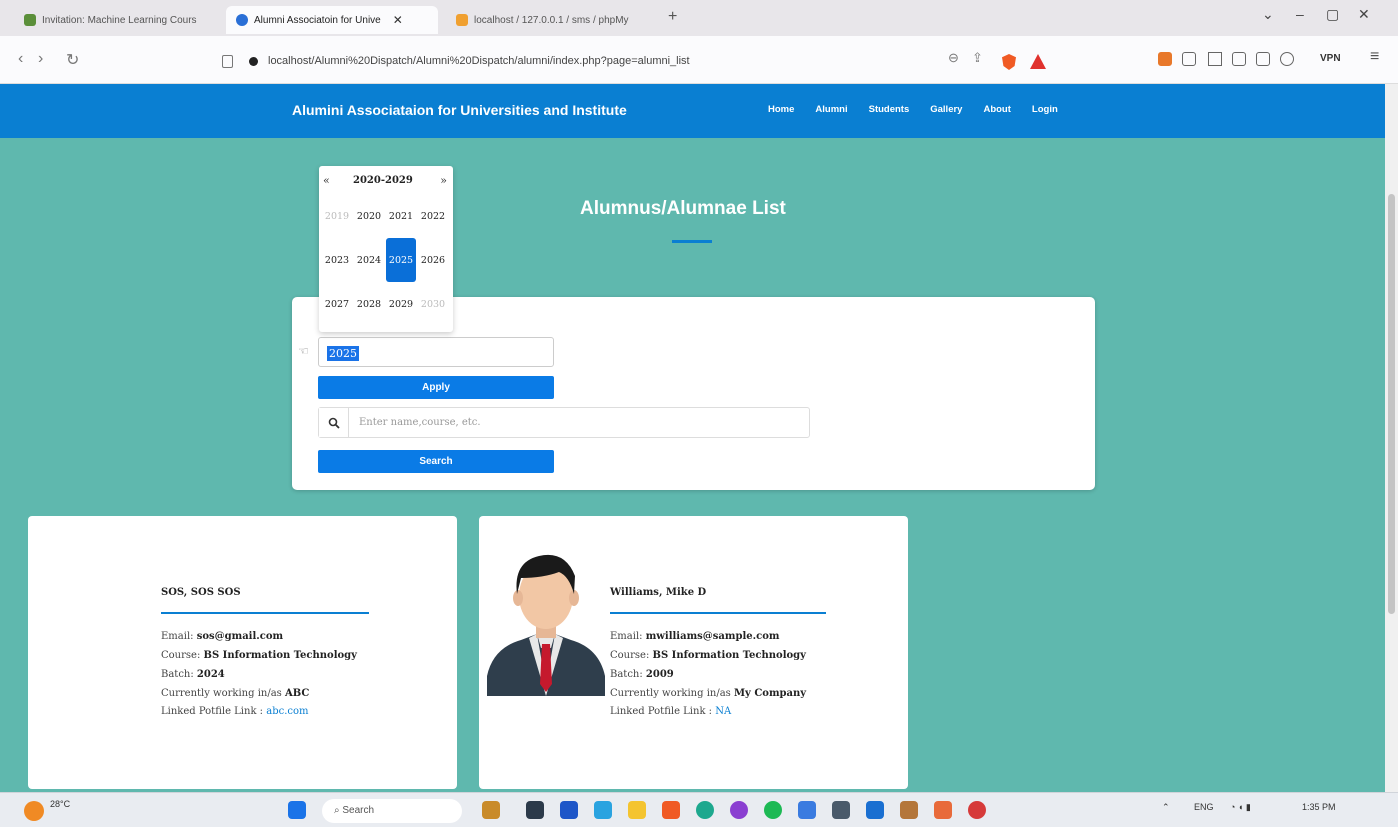 Image resolution: width=1398 pixels, height=827 pixels. Describe the element at coordinates (781, 109) in the screenshot. I see `nav-home: Home` at that location.